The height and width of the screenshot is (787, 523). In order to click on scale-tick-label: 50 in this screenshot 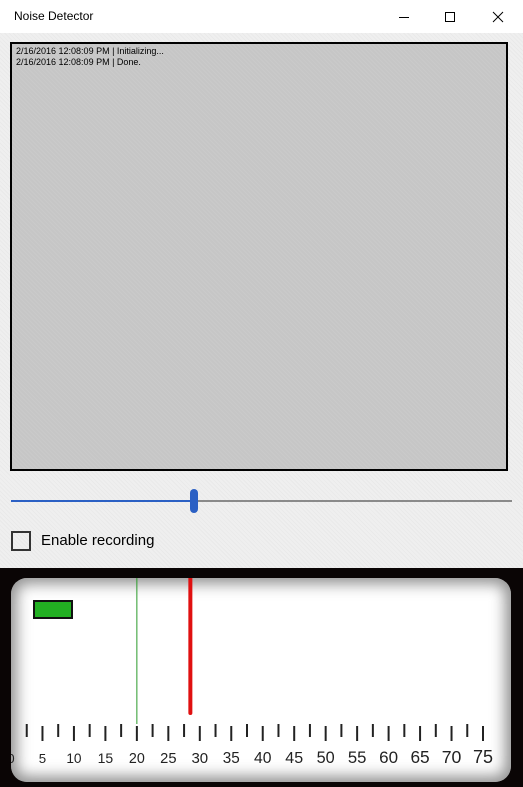, I will do `click(326, 758)`.